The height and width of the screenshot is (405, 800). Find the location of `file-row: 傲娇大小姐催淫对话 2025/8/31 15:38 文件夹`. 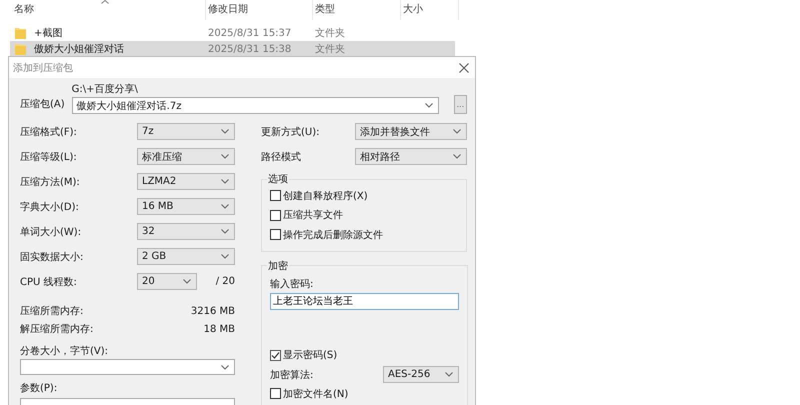

file-row: 傲娇大小姐催淫对话 2025/8/31 15:38 文件夹 is located at coordinates (232, 49).